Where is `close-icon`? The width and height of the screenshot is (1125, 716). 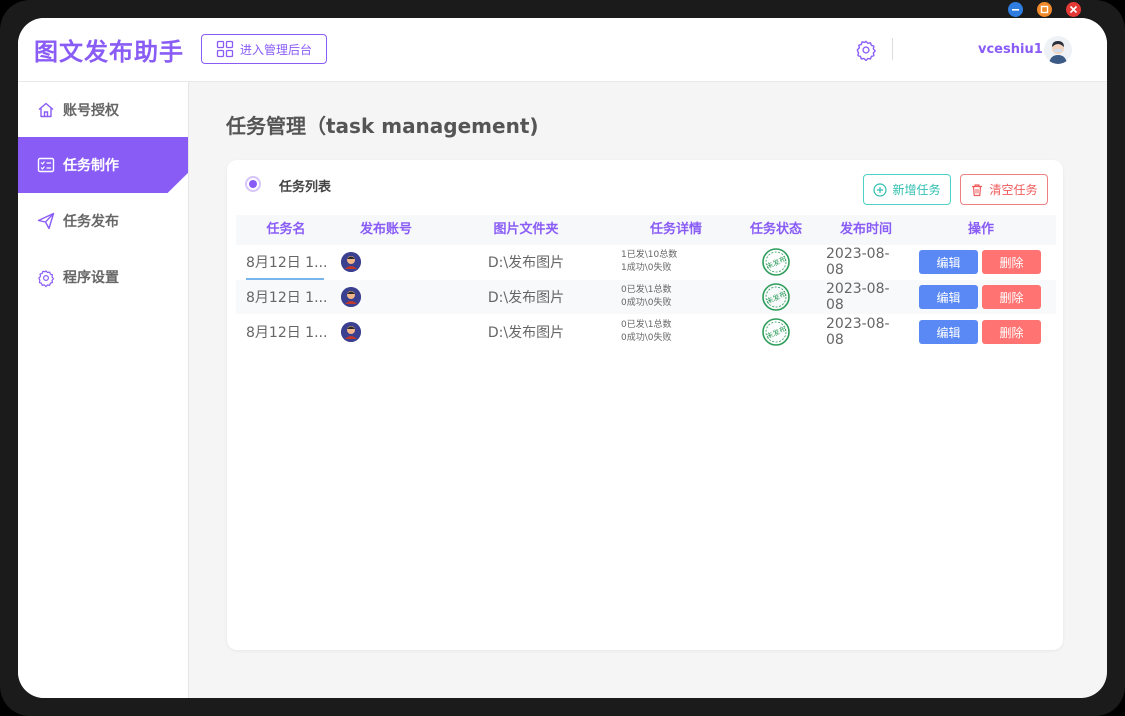 close-icon is located at coordinates (1073, 9).